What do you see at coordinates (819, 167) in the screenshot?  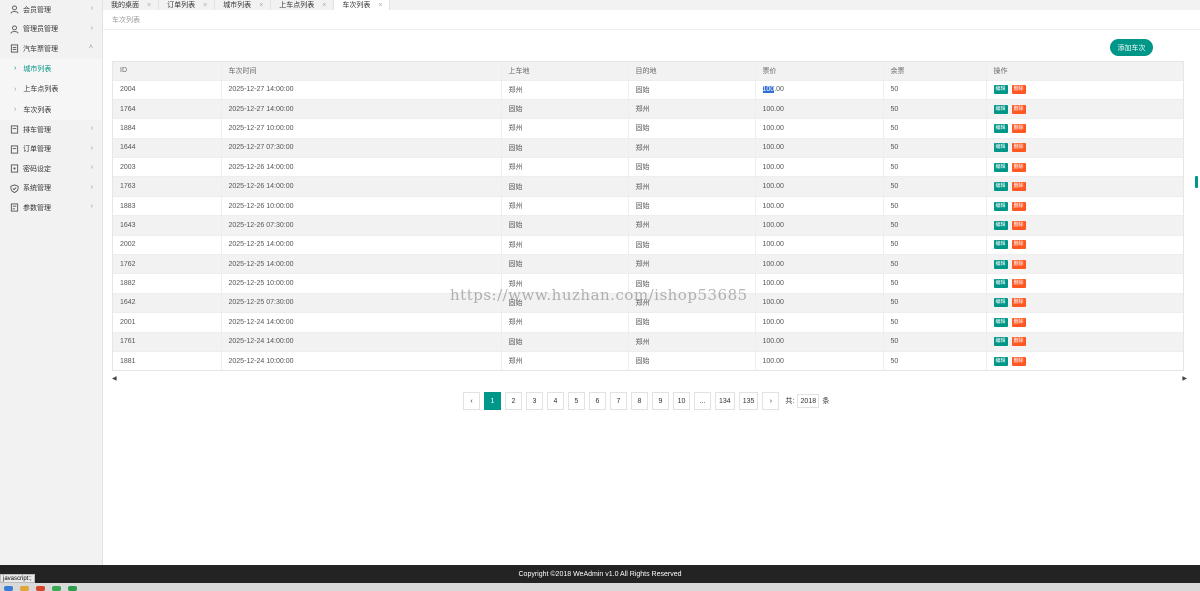 I see `table-cell: 100.00` at bounding box center [819, 167].